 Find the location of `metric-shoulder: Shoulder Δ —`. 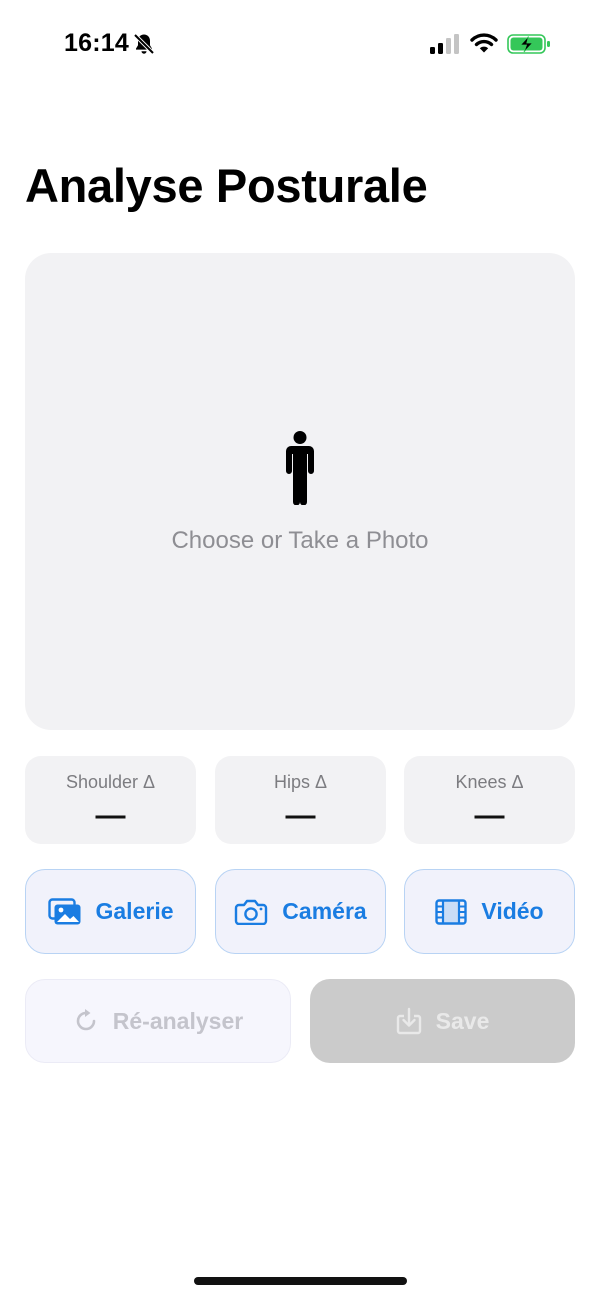

metric-shoulder: Shoulder Δ — is located at coordinates (110, 800).